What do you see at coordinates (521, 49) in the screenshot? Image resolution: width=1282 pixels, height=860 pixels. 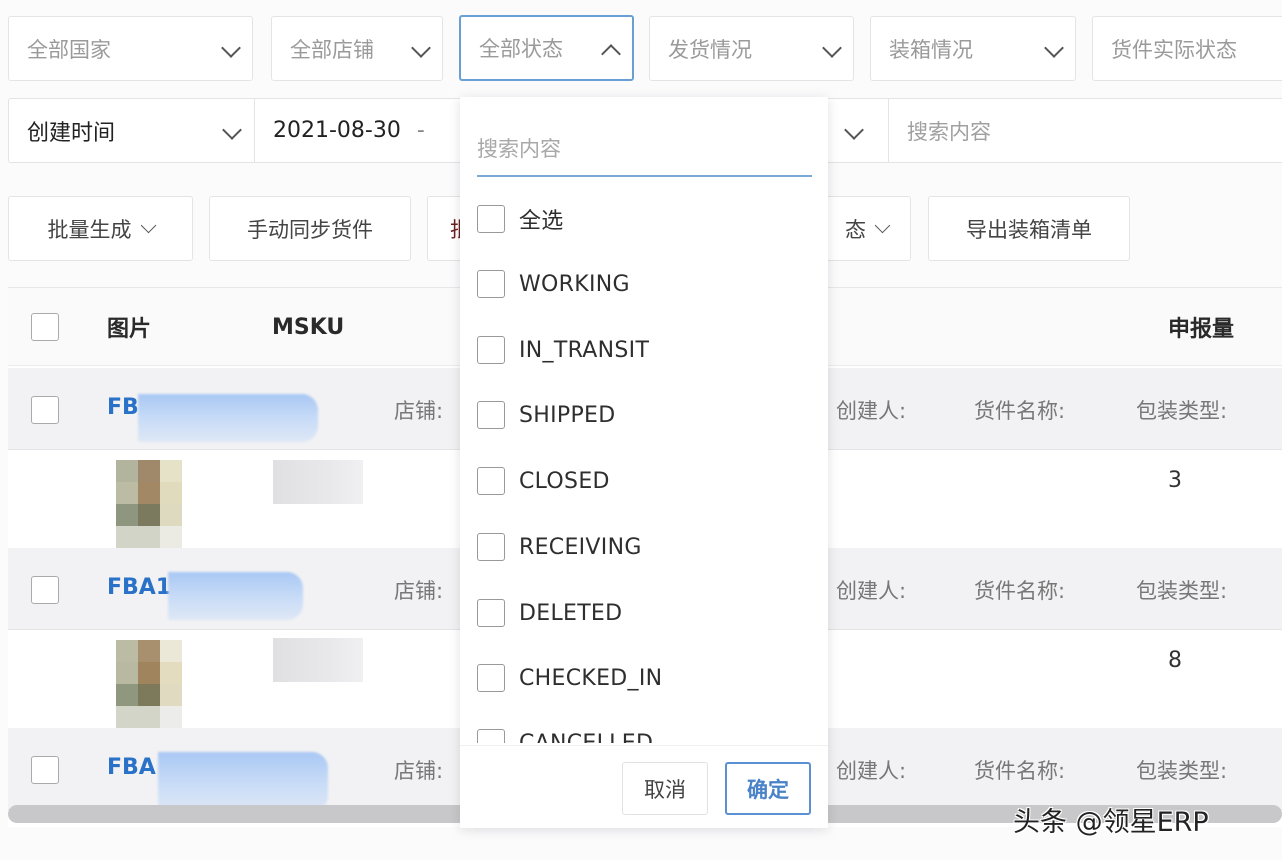 I see `status-filter-label: 全部状态` at bounding box center [521, 49].